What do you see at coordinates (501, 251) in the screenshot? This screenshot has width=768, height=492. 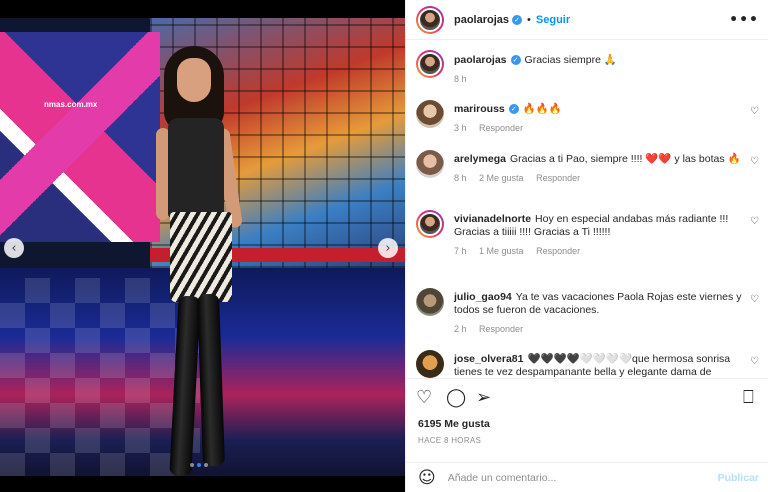 I see `comment-likes: 1 Me gusta` at bounding box center [501, 251].